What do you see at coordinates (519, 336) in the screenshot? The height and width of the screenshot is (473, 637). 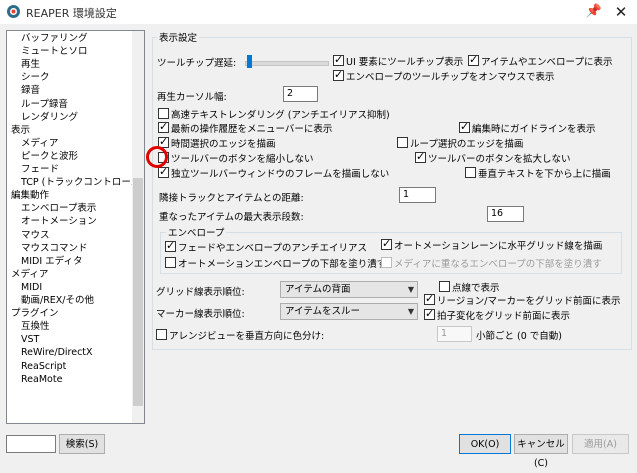 I see `measures-suffix: 小節ごと (0 で自動)` at bounding box center [519, 336].